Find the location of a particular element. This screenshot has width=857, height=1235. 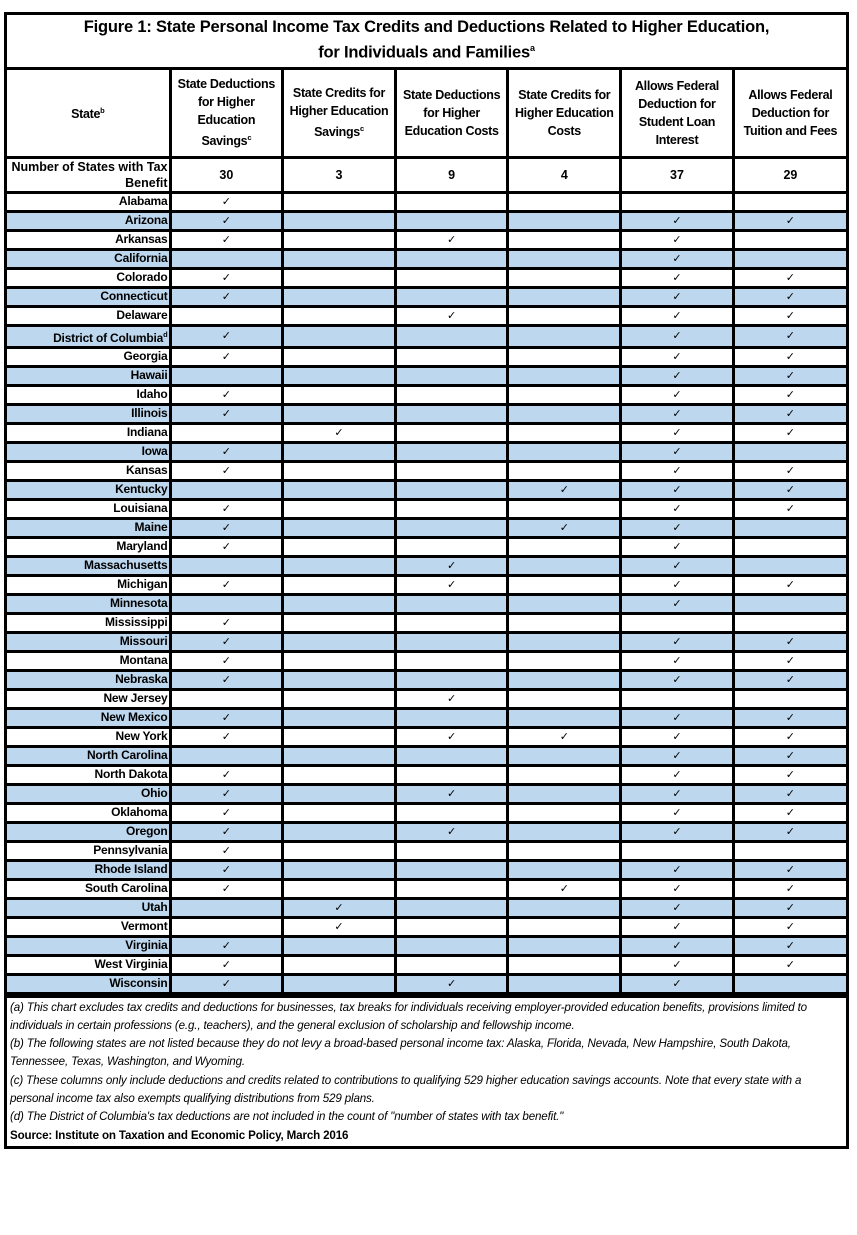

table-row: Montana ✓ ✓ ✓ is located at coordinates (426, 660).